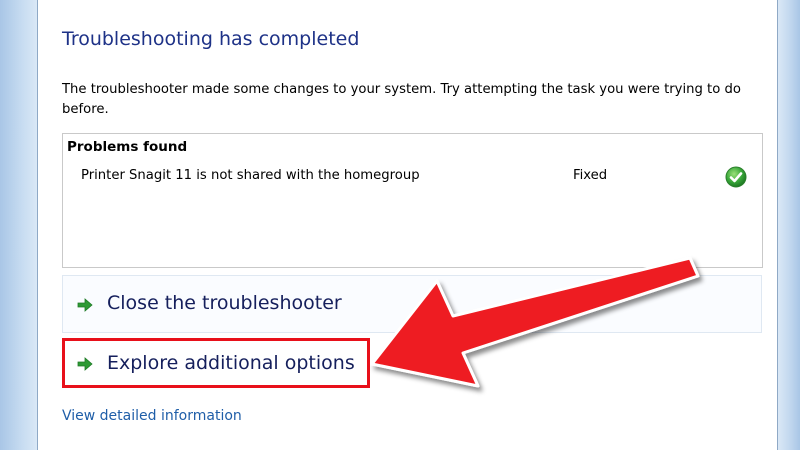 This screenshot has width=800, height=450. Describe the element at coordinates (590, 175) in the screenshot. I see `problem-status: Fixed` at that location.